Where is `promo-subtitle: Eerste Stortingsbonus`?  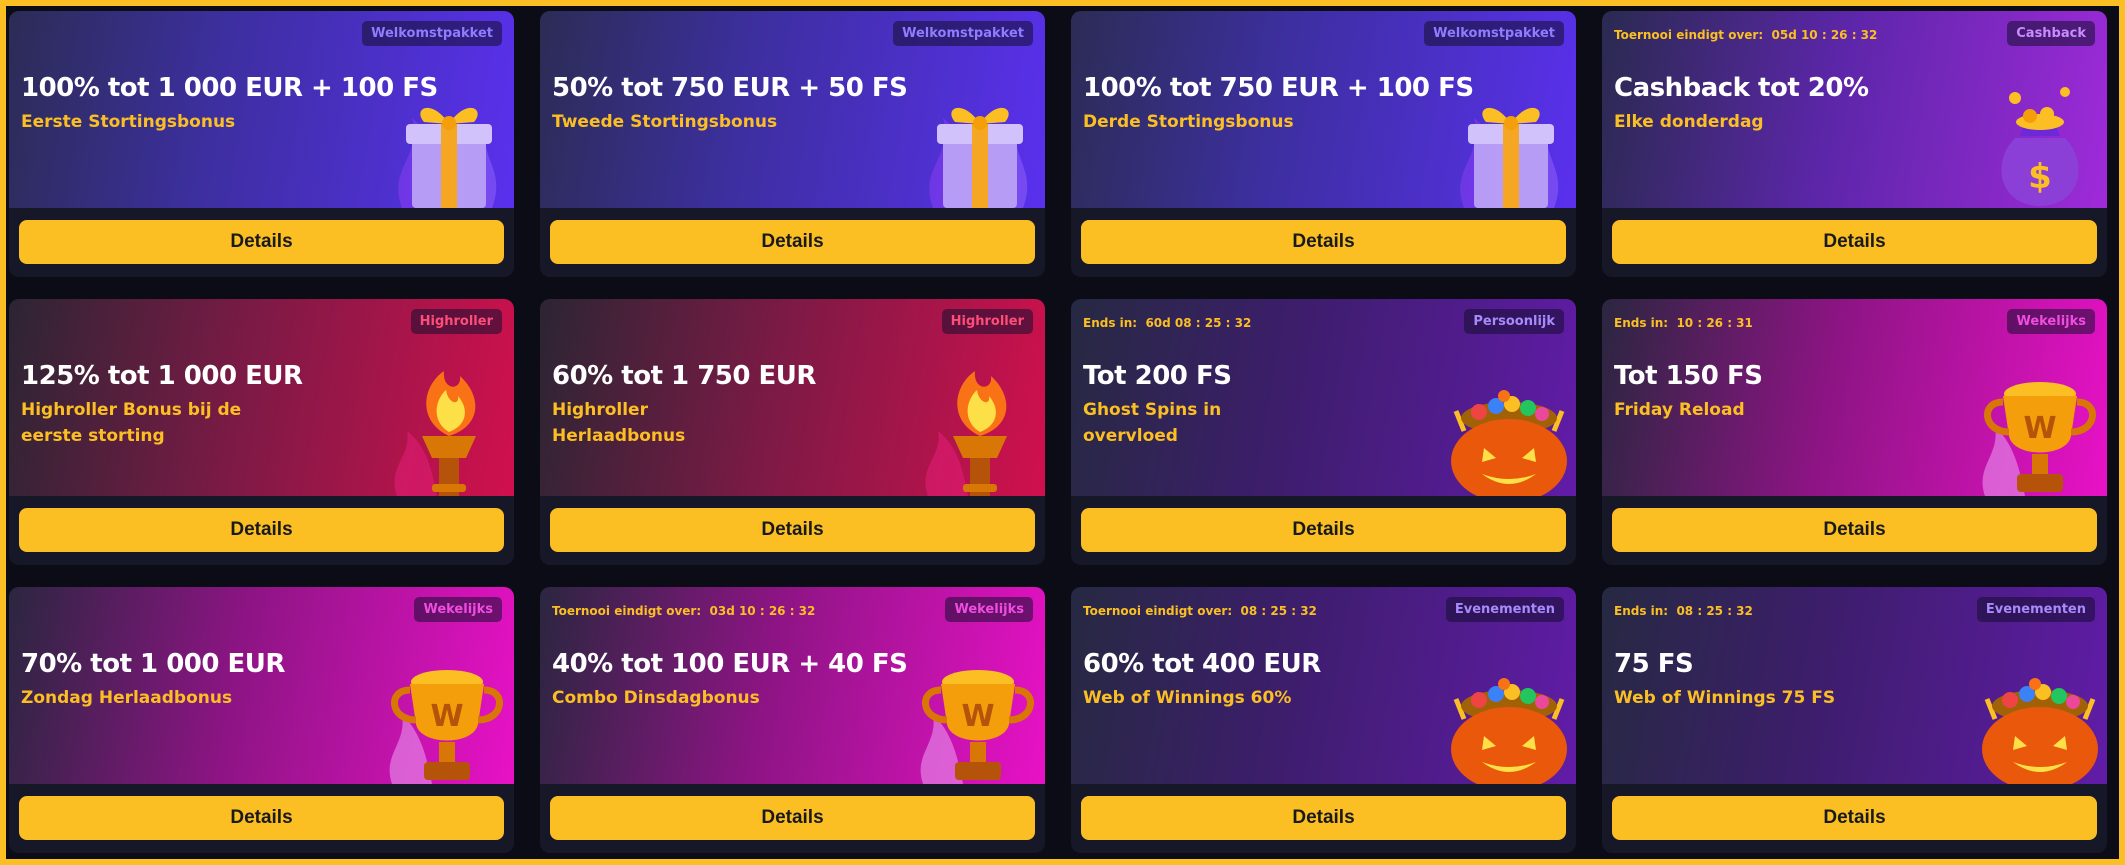 promo-subtitle: Eerste Stortingsbonus is located at coordinates (128, 122).